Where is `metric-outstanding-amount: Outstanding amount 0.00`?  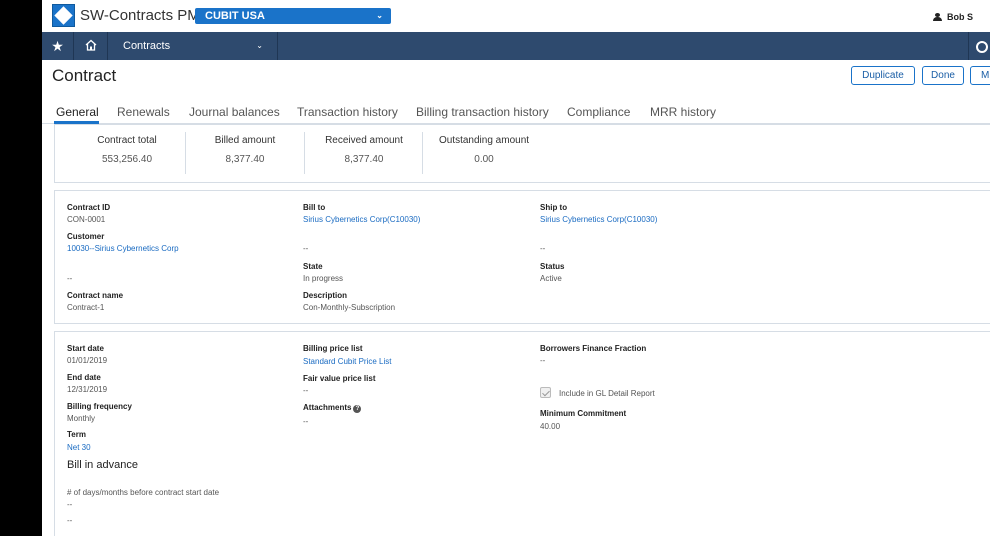
metric-outstanding-amount: Outstanding amount 0.00 is located at coordinates (484, 154).